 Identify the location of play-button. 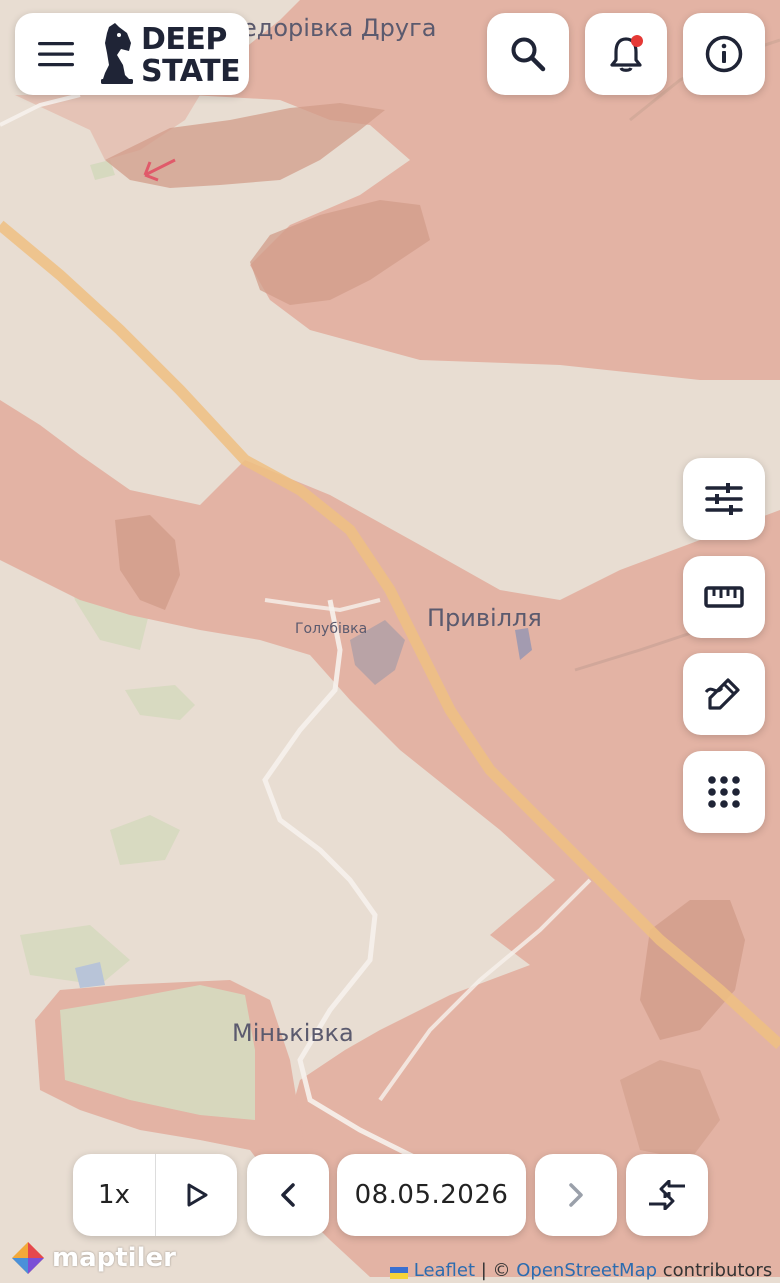
(196, 1195).